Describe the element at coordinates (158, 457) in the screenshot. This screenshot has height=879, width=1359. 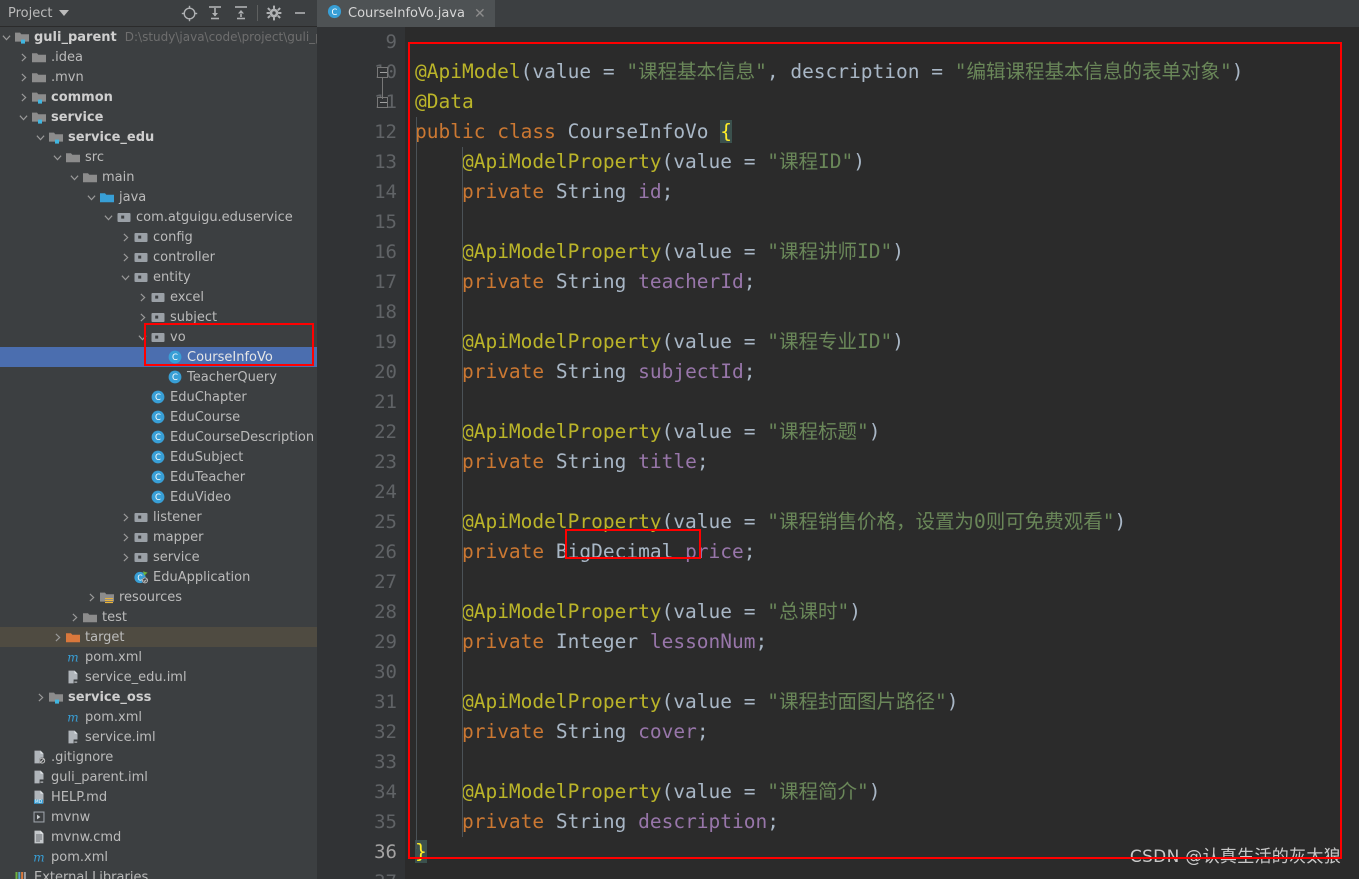
I see `tree-item-edusubject: C EduSubject` at that location.